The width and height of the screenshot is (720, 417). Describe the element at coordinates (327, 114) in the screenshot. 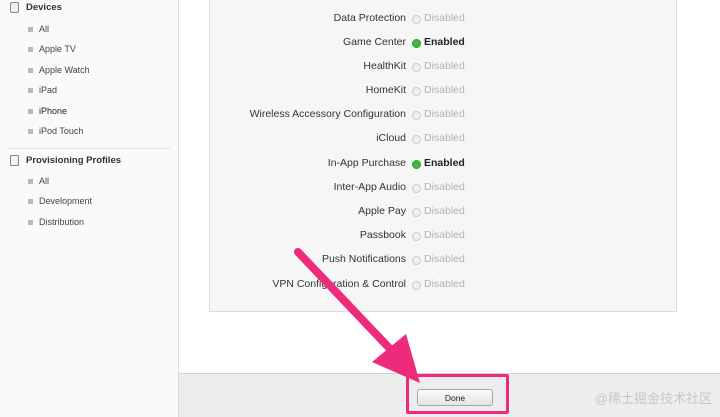

I see `service-name: Wireless Accessory Configuration` at that location.